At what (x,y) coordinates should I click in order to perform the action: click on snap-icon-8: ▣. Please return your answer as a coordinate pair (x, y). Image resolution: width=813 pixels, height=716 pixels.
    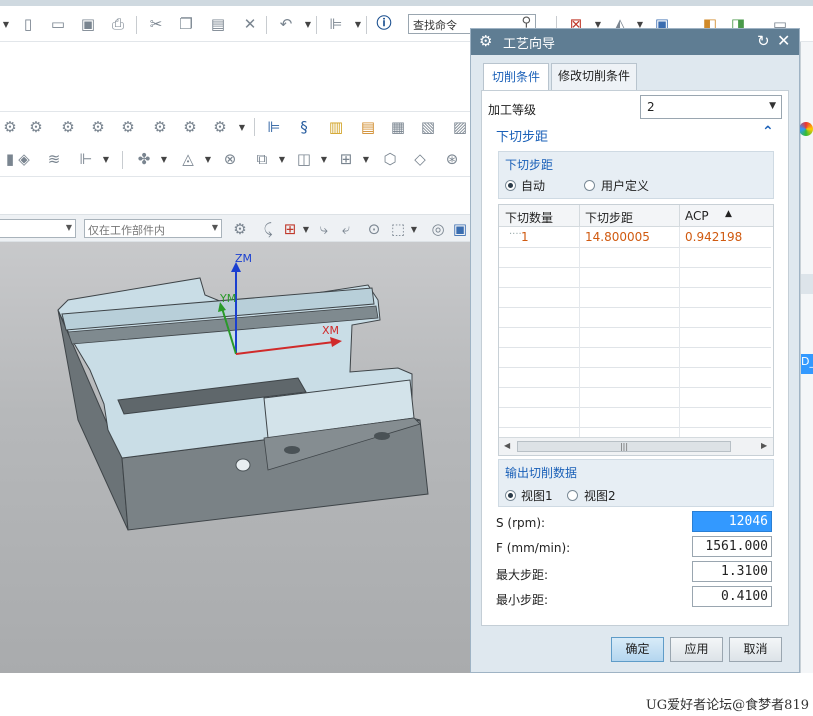
    Looking at the image, I should click on (460, 229).